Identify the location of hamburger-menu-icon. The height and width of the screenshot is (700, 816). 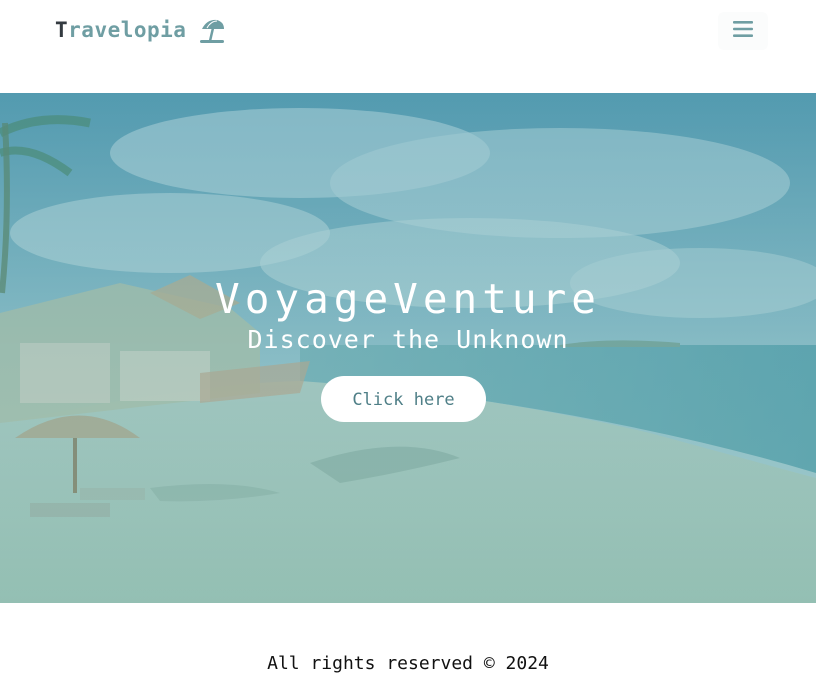
(743, 31).